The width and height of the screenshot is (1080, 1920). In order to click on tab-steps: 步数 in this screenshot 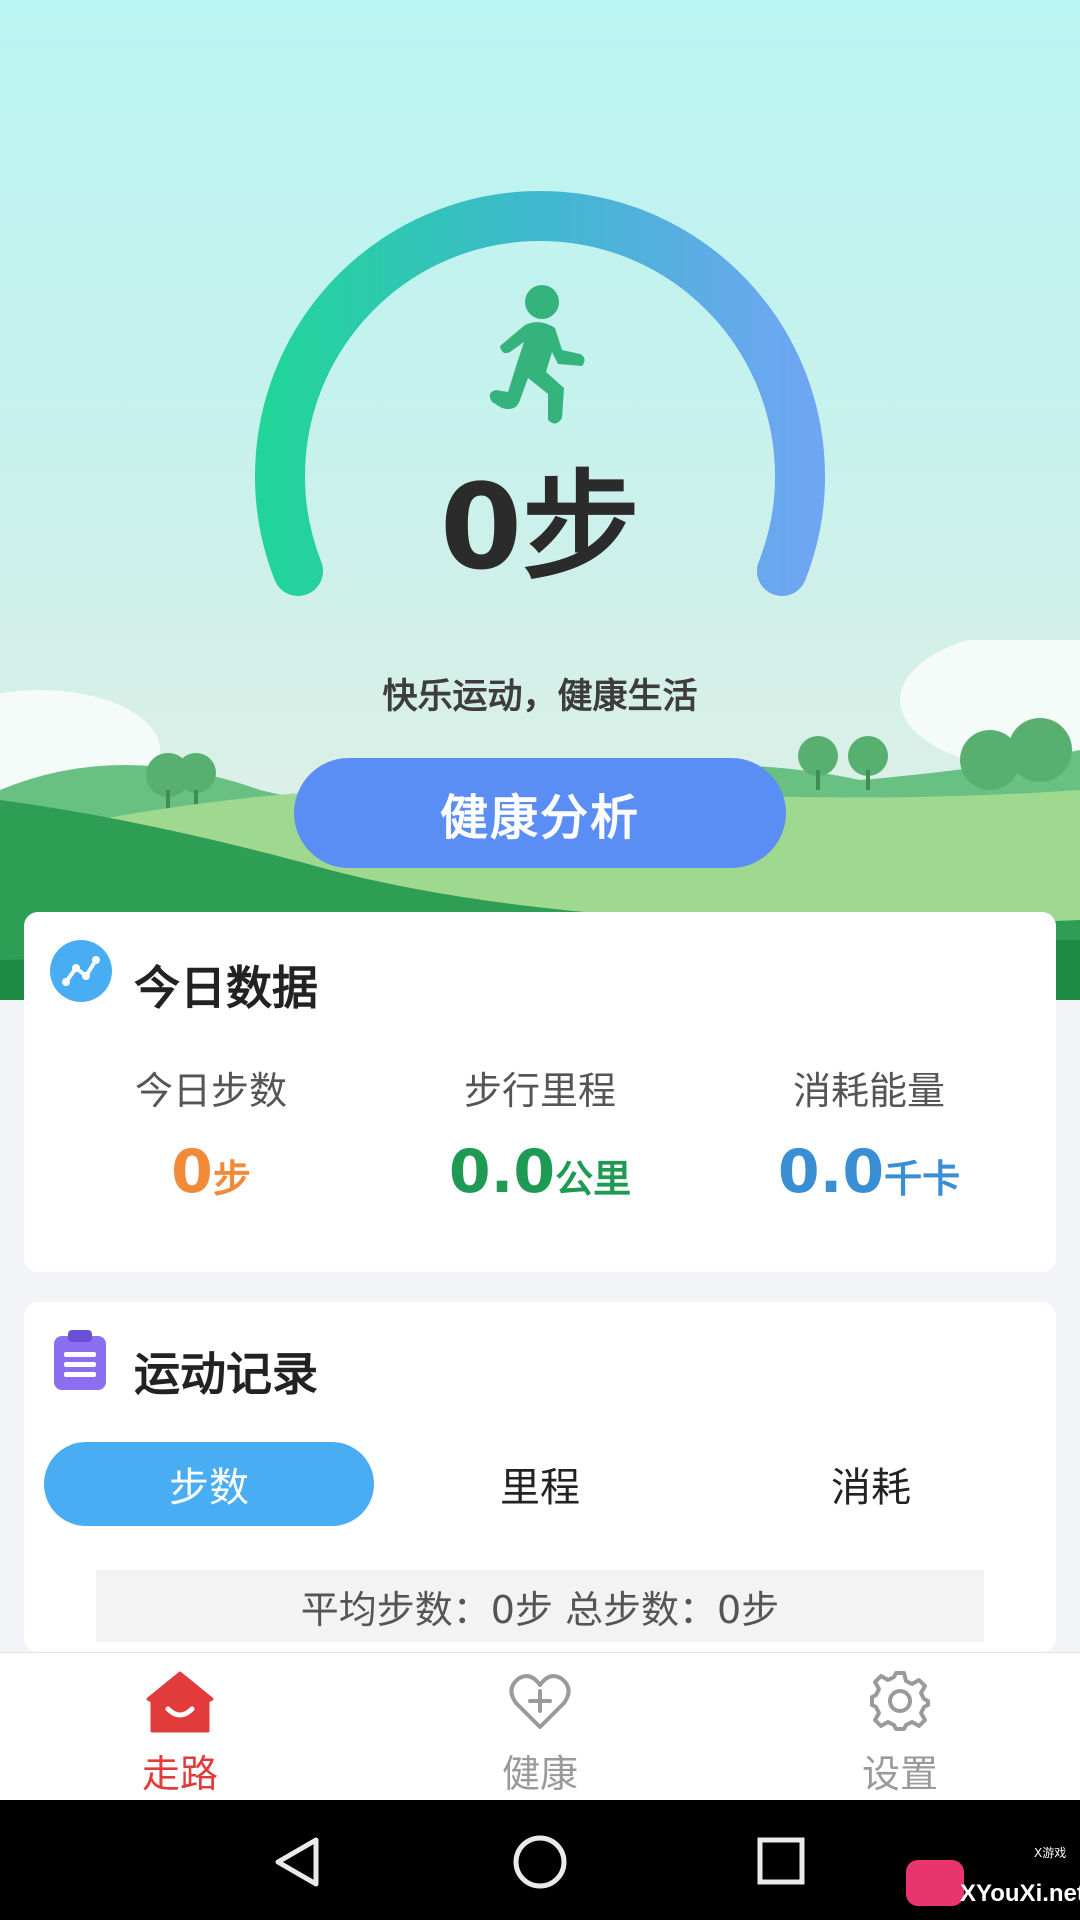, I will do `click(209, 1484)`.